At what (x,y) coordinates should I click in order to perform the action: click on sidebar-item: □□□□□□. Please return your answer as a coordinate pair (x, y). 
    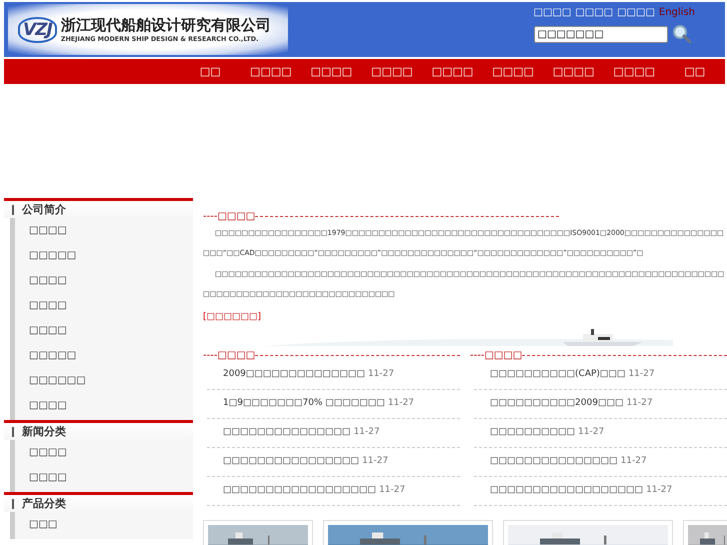
    Looking at the image, I should click on (104, 380).